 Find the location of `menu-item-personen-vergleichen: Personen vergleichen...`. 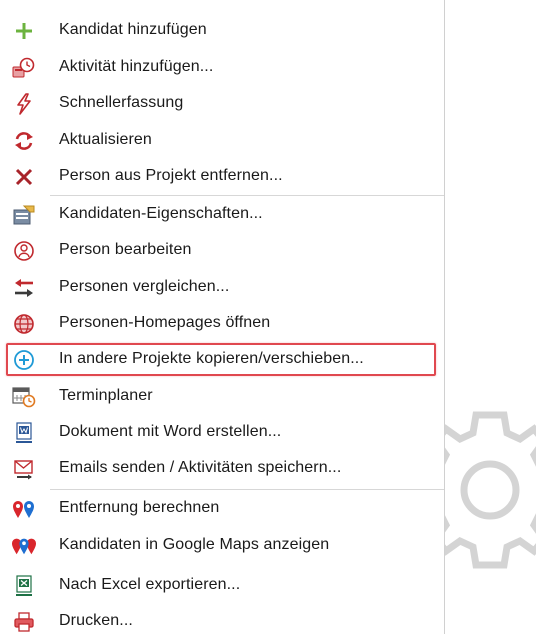

menu-item-personen-vergleichen: Personen vergleichen... is located at coordinates (222, 288).